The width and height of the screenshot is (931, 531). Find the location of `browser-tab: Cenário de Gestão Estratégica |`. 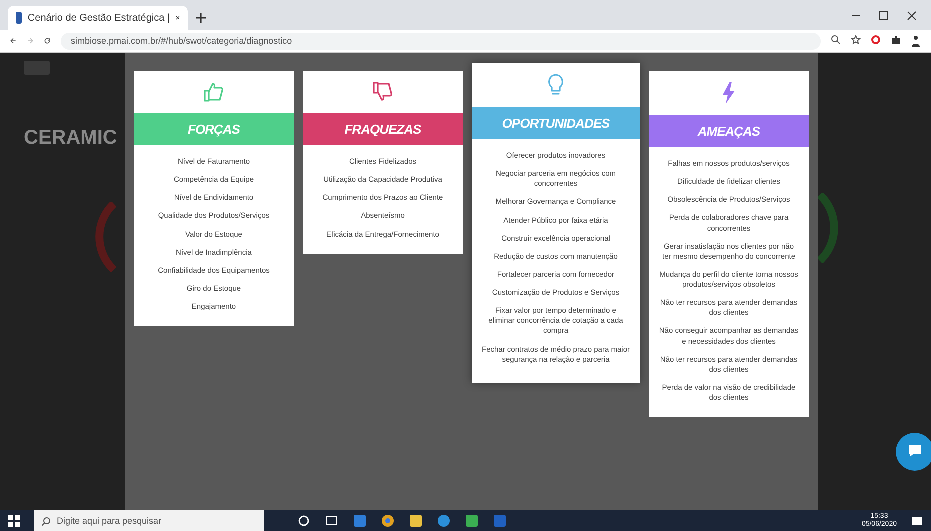

browser-tab: Cenário de Gestão Estratégica | is located at coordinates (98, 18).